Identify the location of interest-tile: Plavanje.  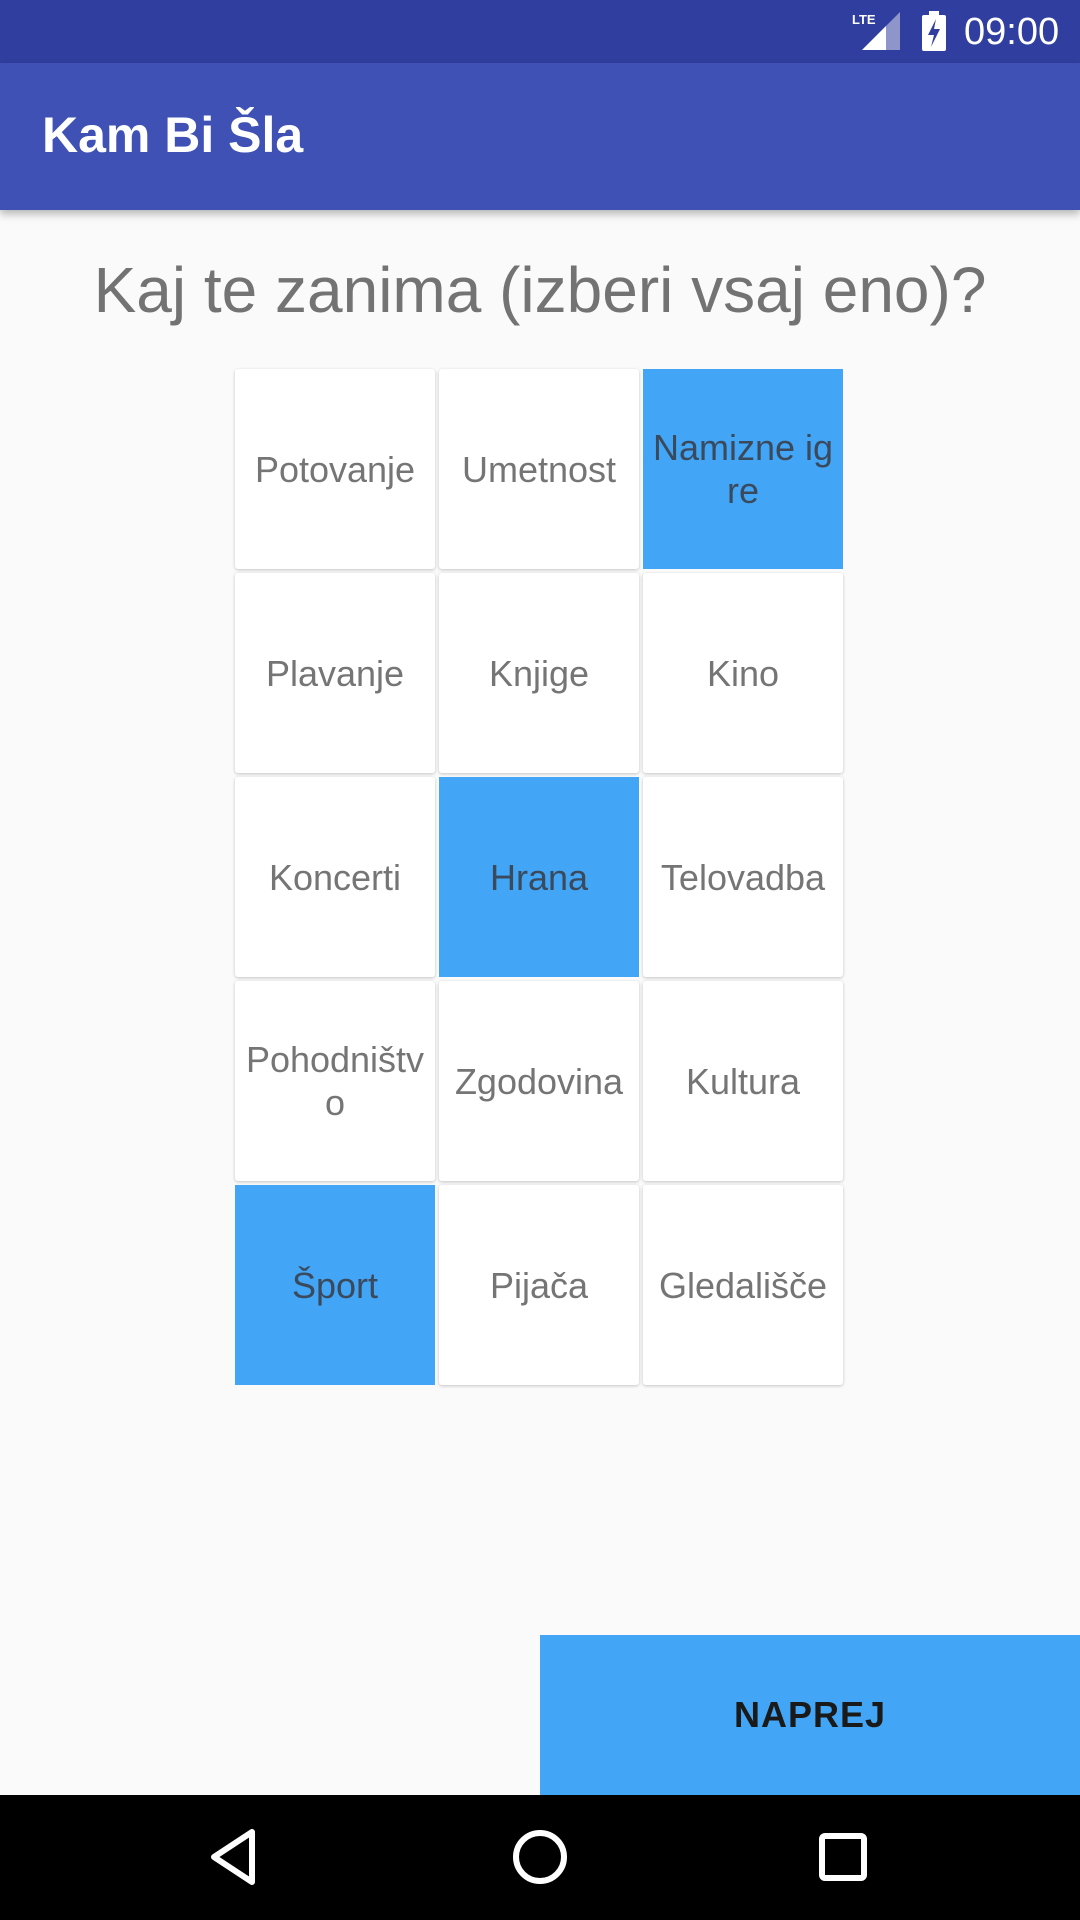
(335, 673).